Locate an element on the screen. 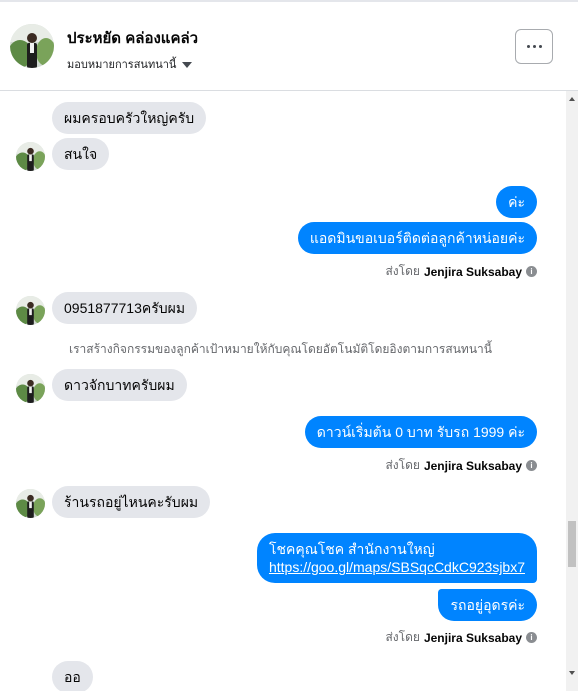 The height and width of the screenshot is (691, 578). message-incoming: ร้านรถอยู่ไหนคะรับผม is located at coordinates (131, 502).